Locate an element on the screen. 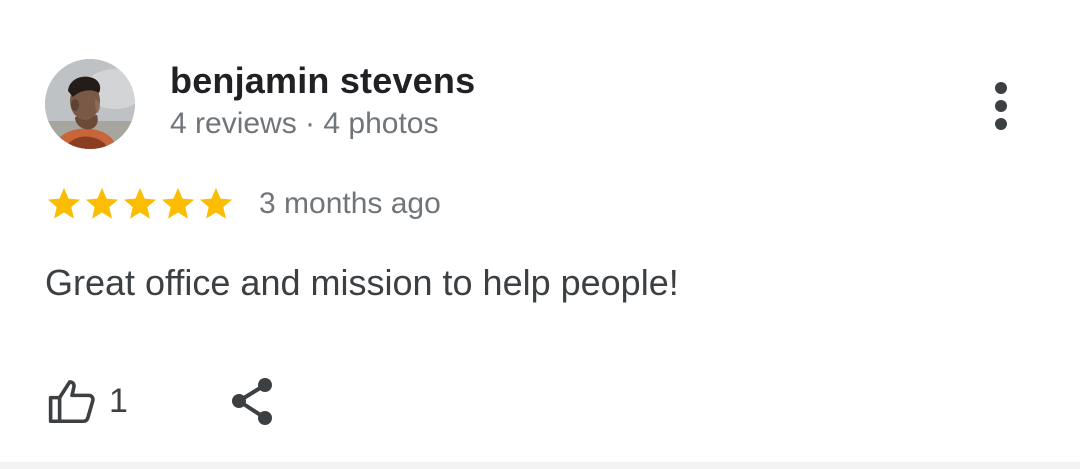 The height and width of the screenshot is (469, 1080). review-date: 3 months ago is located at coordinates (350, 203).